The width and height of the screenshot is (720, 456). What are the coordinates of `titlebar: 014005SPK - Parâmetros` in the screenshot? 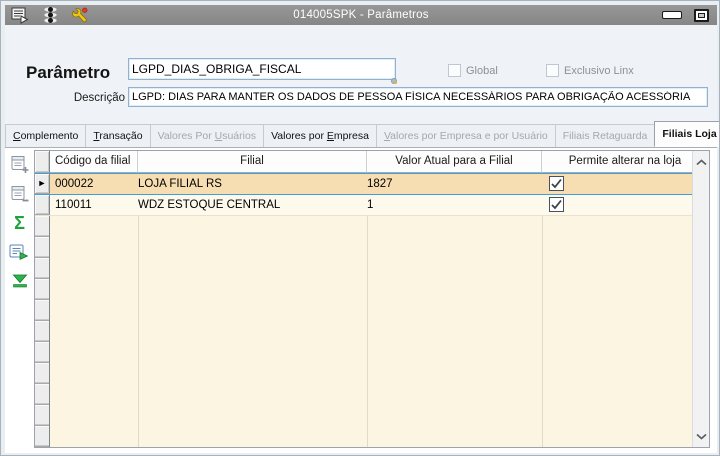 It's located at (361, 15).